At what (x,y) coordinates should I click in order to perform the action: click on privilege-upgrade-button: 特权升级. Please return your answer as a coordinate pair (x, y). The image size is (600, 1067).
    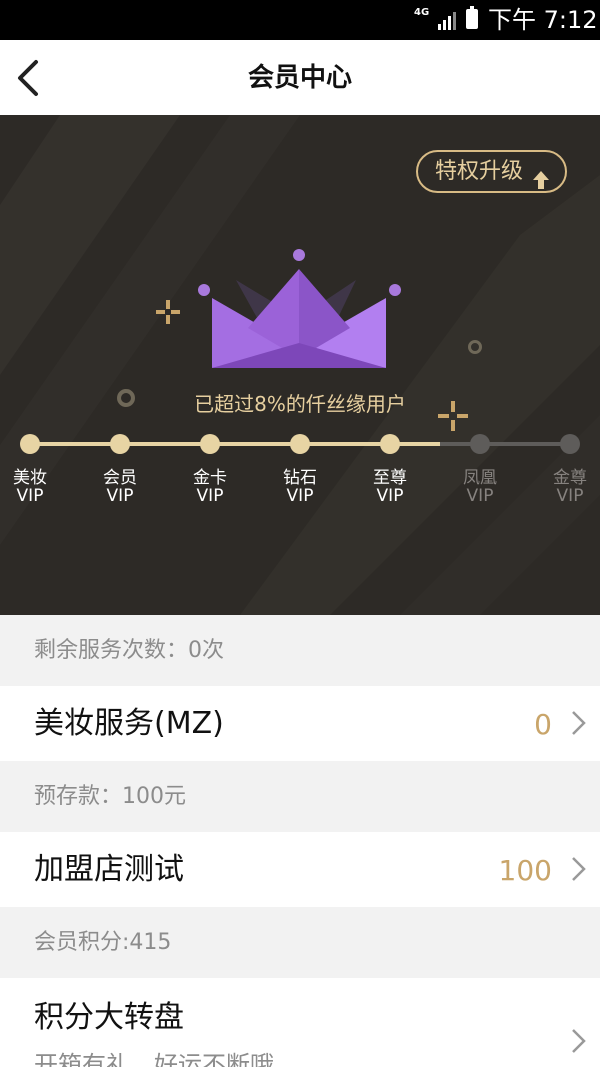
    Looking at the image, I should click on (491, 171).